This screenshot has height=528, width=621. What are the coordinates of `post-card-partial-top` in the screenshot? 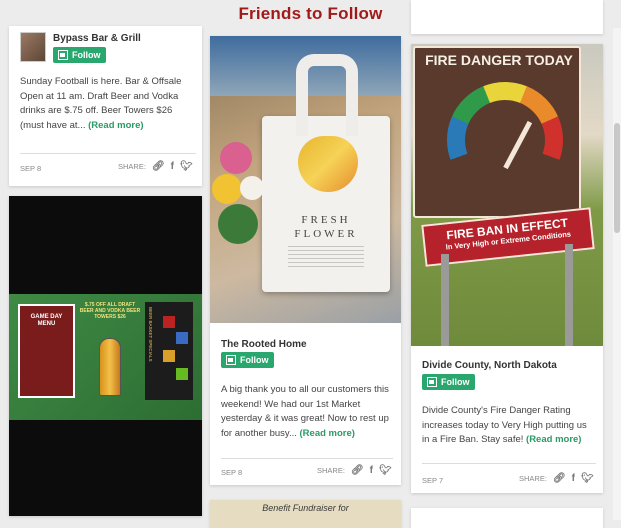 It's located at (507, 17).